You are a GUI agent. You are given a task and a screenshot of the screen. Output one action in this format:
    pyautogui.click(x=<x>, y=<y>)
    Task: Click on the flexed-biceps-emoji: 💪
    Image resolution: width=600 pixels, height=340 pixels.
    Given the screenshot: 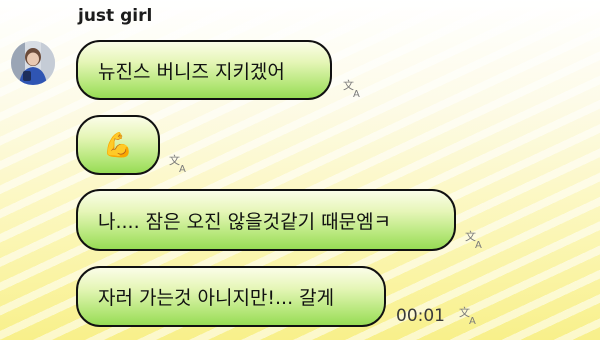 What is the action you would take?
    pyautogui.click(x=118, y=145)
    